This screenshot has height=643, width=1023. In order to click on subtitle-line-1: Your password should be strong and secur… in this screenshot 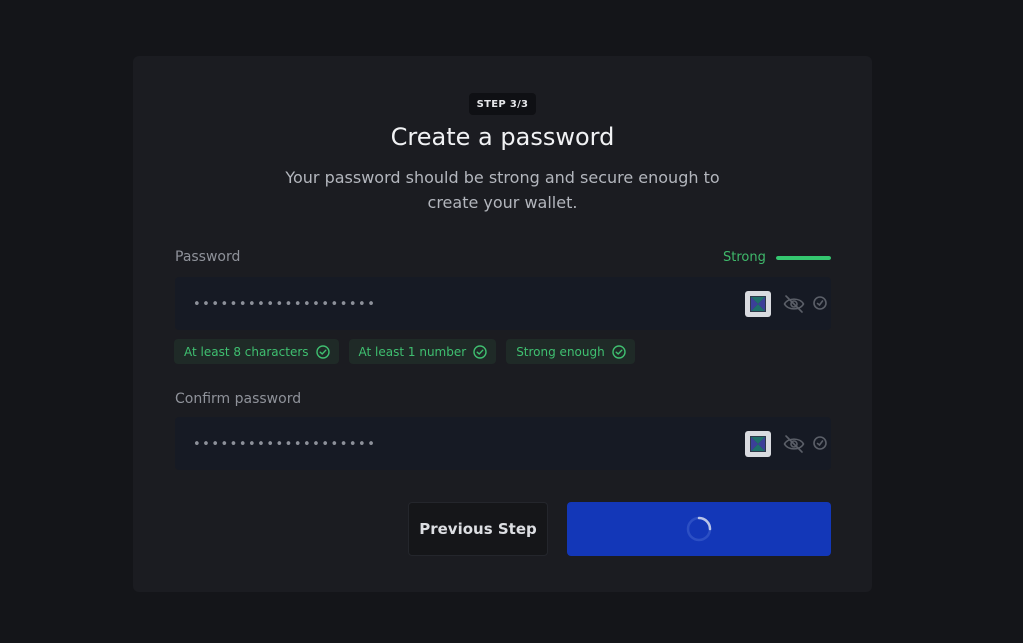, I will do `click(502, 177)`.